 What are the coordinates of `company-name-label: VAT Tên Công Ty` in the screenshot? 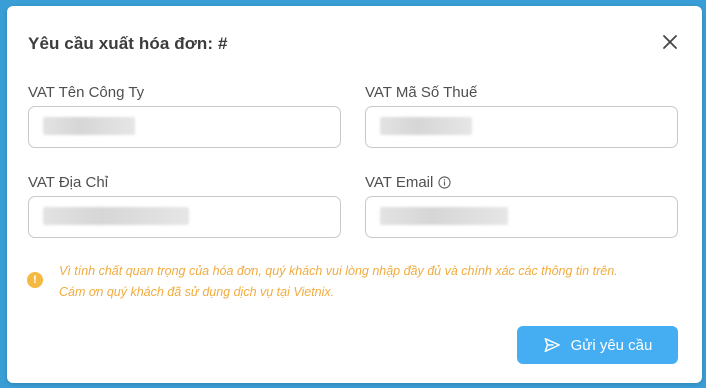 It's located at (86, 92).